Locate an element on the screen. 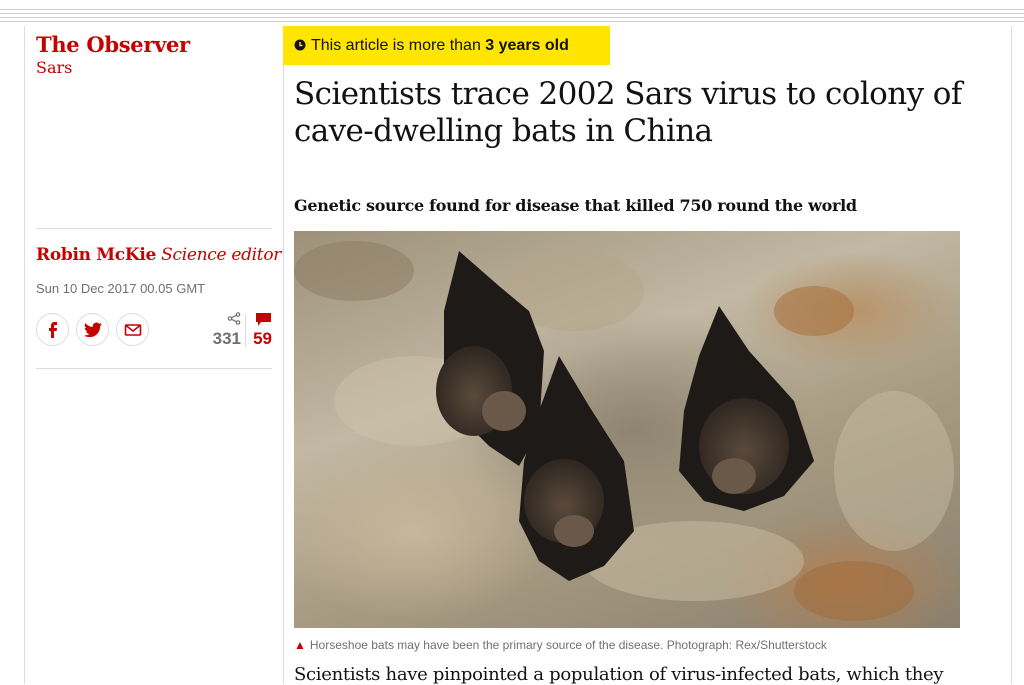 Image resolution: width=1024 pixels, height=685 pixels. comment-count-value: 59 is located at coordinates (262, 339).